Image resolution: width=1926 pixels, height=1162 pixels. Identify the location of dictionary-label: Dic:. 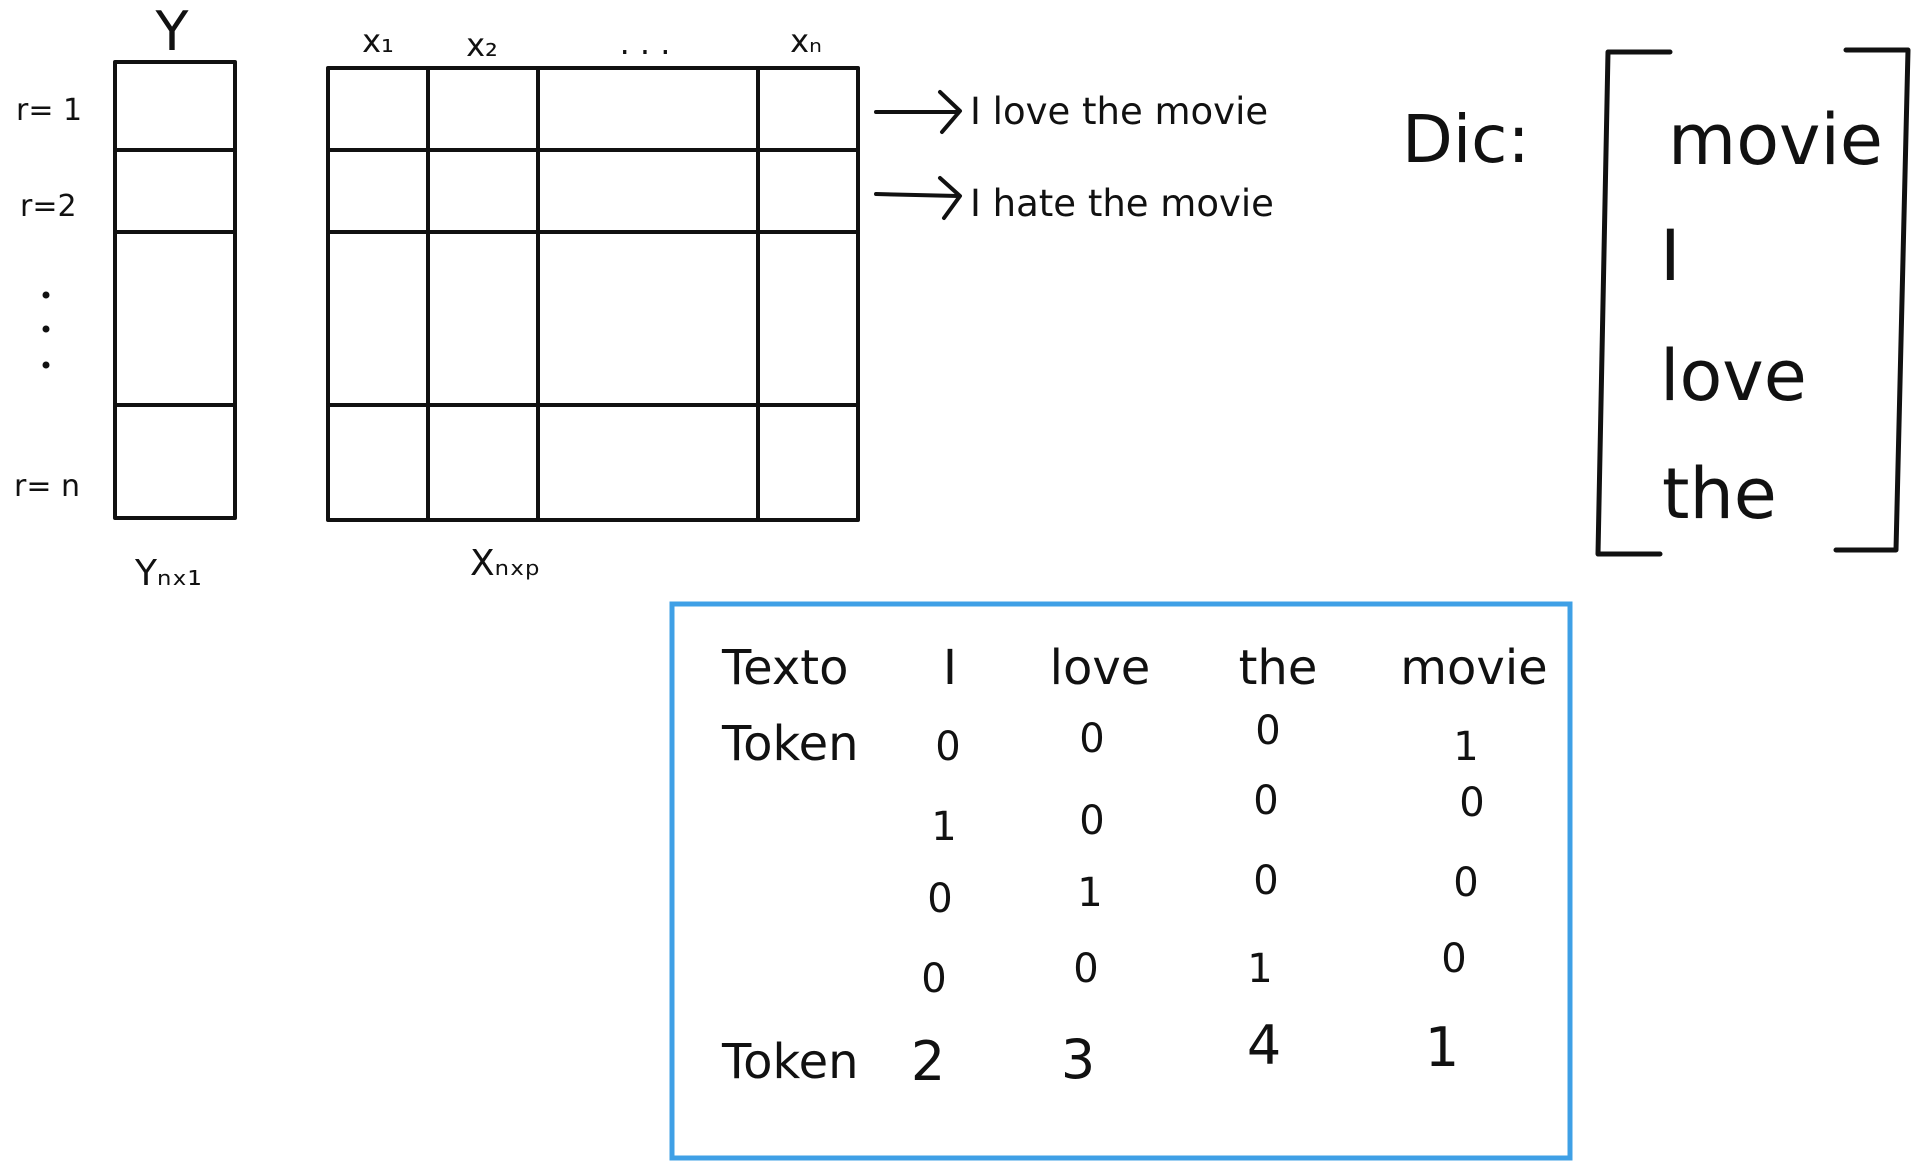
(1466, 139).